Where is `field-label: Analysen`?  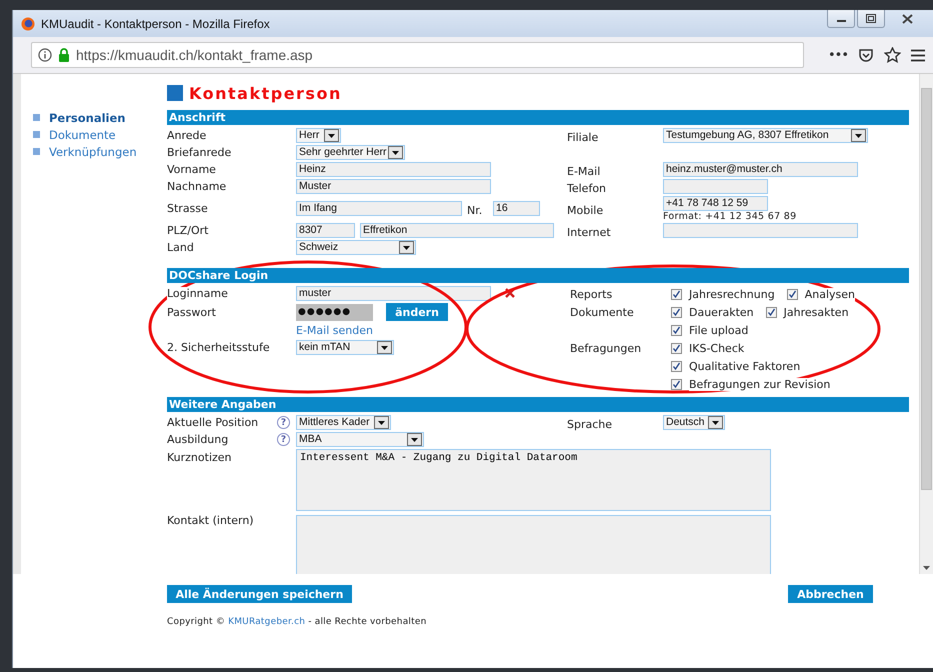 field-label: Analysen is located at coordinates (829, 294).